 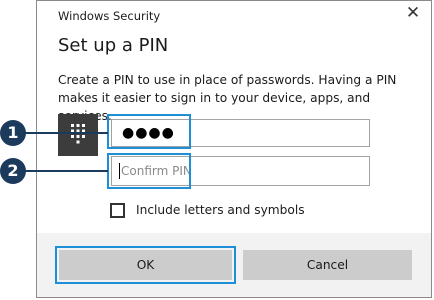 What do you see at coordinates (240, 171) in the screenshot?
I see `confirm-pin-field: Confirm PIN` at bounding box center [240, 171].